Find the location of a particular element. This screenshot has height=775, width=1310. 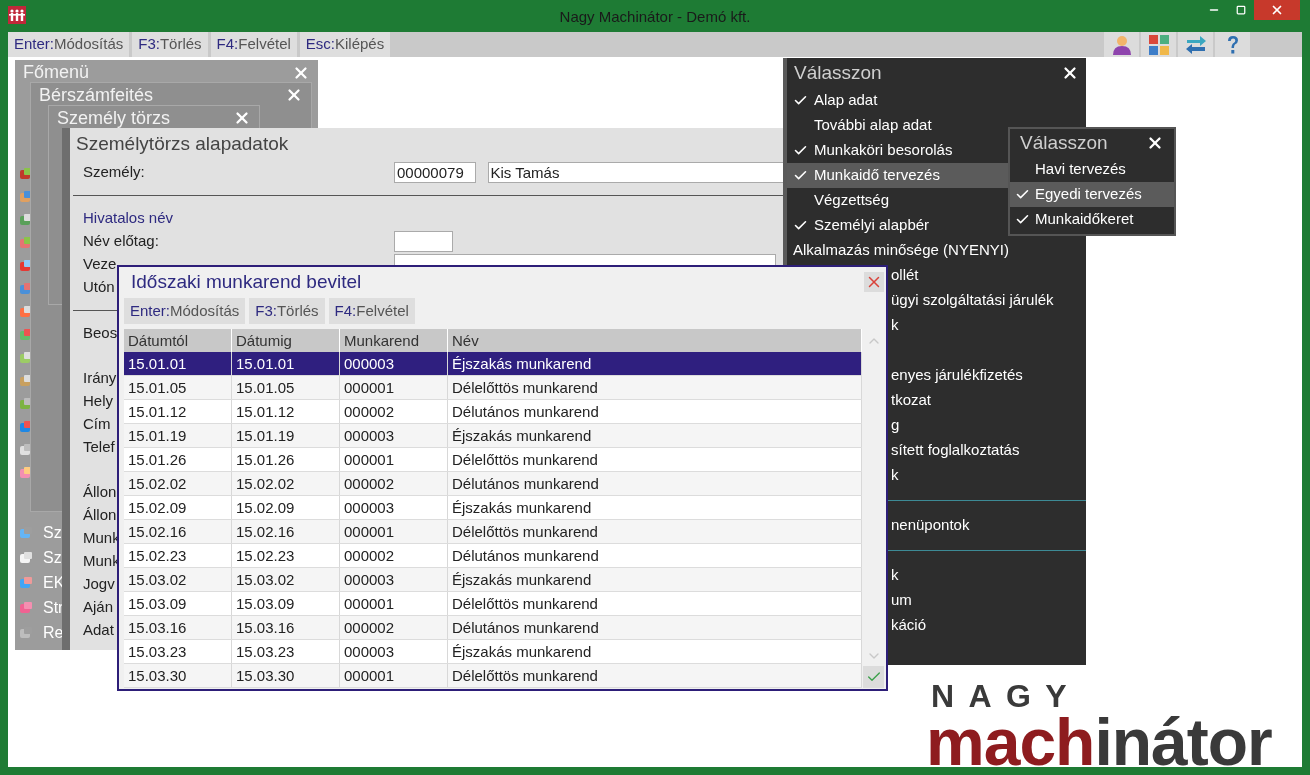

table-cell: Délutános munkarend is located at coordinates (655, 411).